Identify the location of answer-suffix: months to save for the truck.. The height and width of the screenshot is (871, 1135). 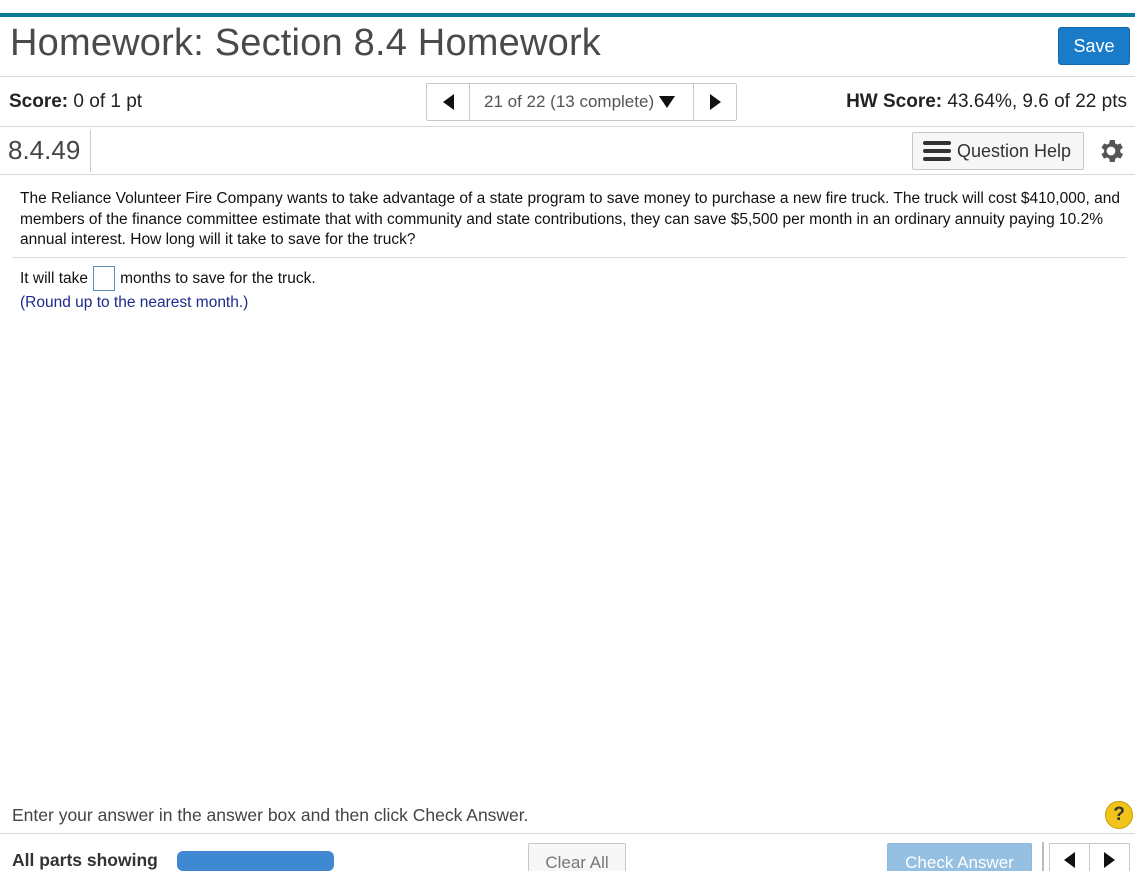
(218, 278).